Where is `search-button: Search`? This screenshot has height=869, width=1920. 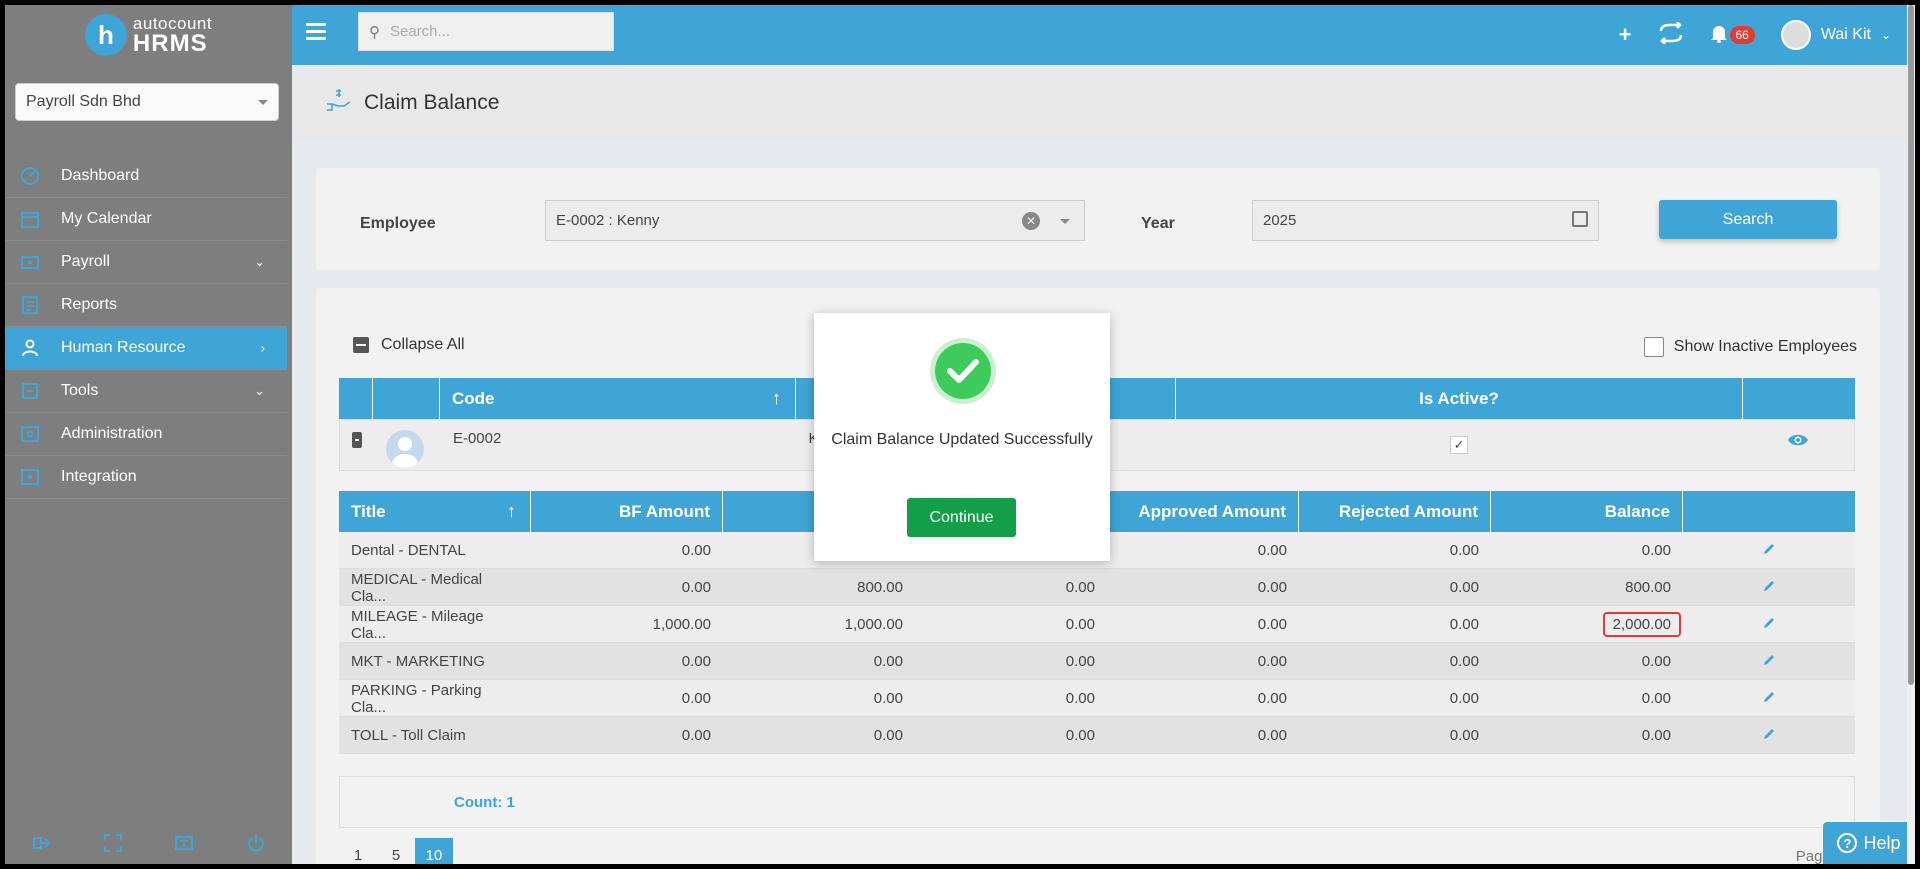 search-button: Search is located at coordinates (1748, 219).